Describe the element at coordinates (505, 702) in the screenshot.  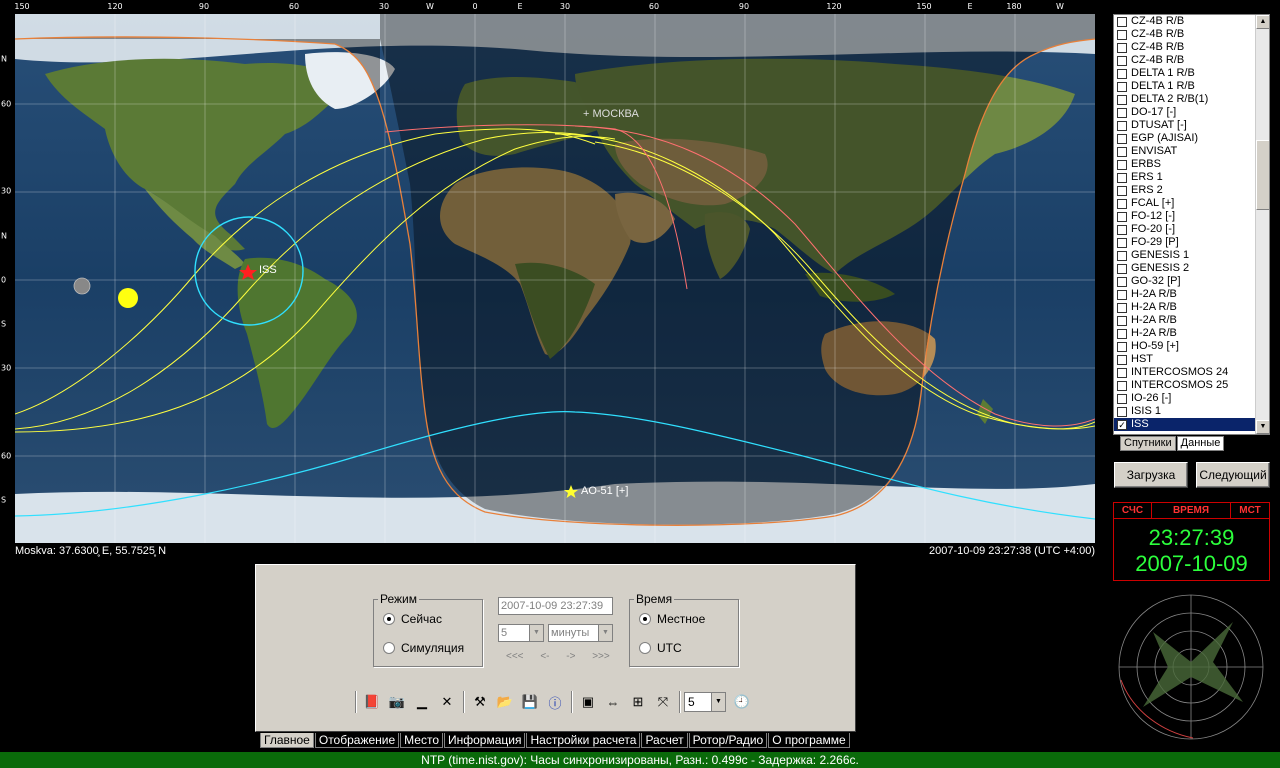
I see `open-folder-icon: 📂` at that location.